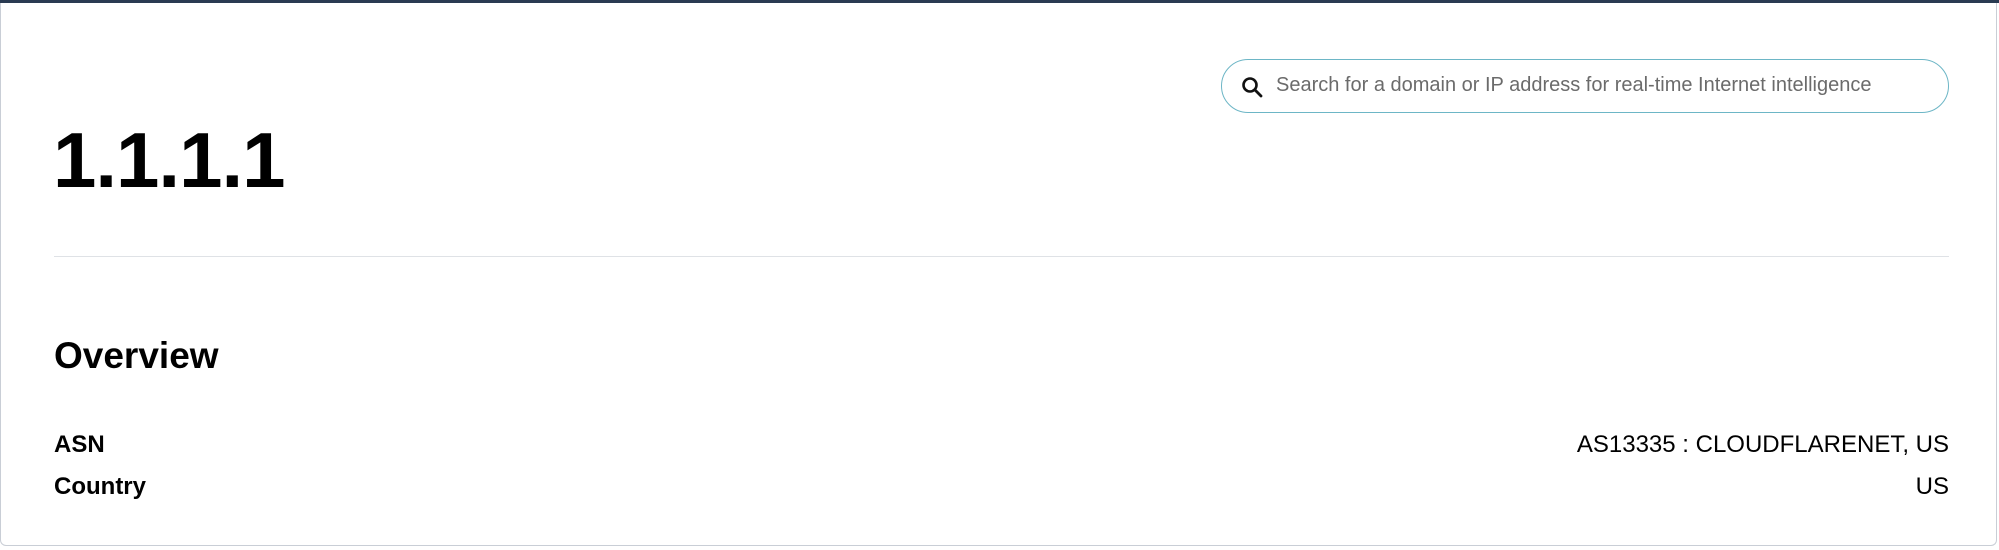 The image size is (1999, 550). What do you see at coordinates (1252, 87) in the screenshot?
I see `search-icon` at bounding box center [1252, 87].